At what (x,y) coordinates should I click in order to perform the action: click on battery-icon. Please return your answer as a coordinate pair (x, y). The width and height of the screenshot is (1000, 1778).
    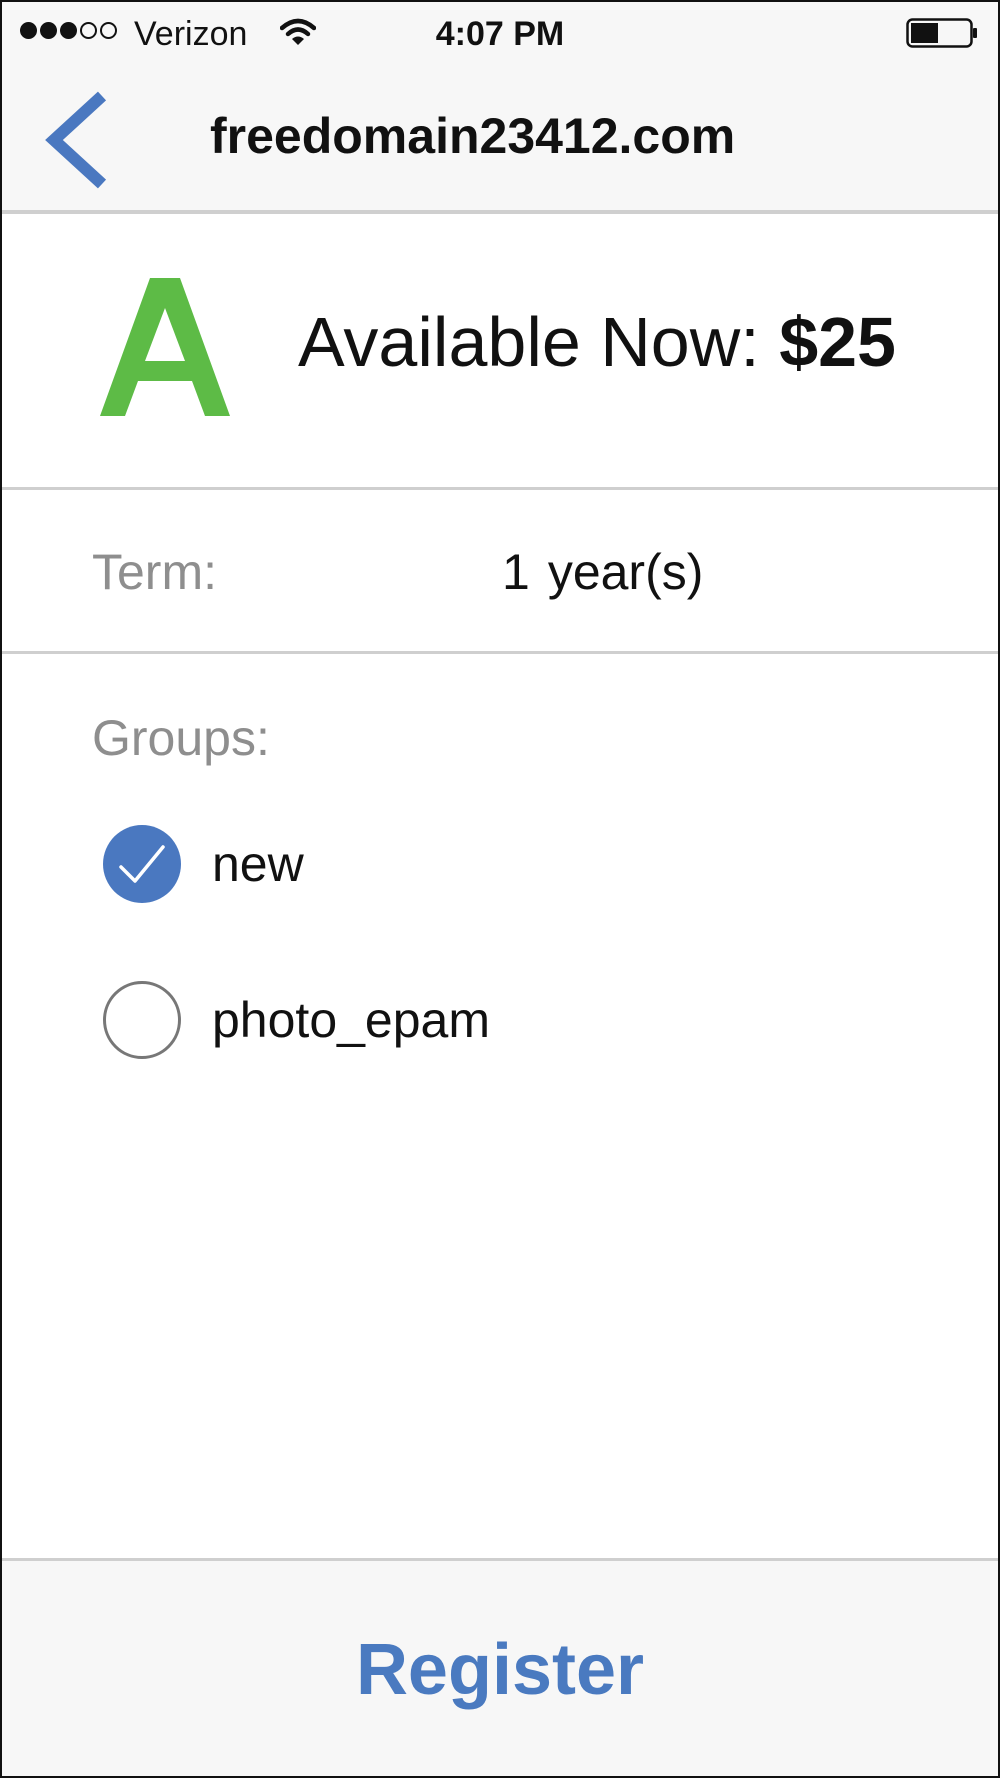
    Looking at the image, I should click on (941, 33).